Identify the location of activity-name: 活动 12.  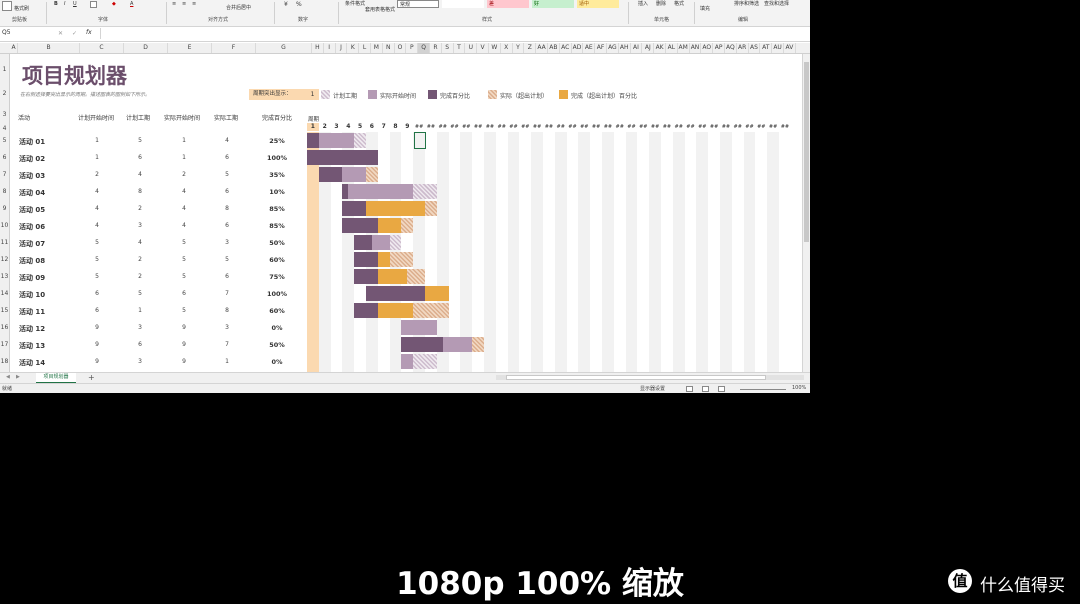
(32, 329).